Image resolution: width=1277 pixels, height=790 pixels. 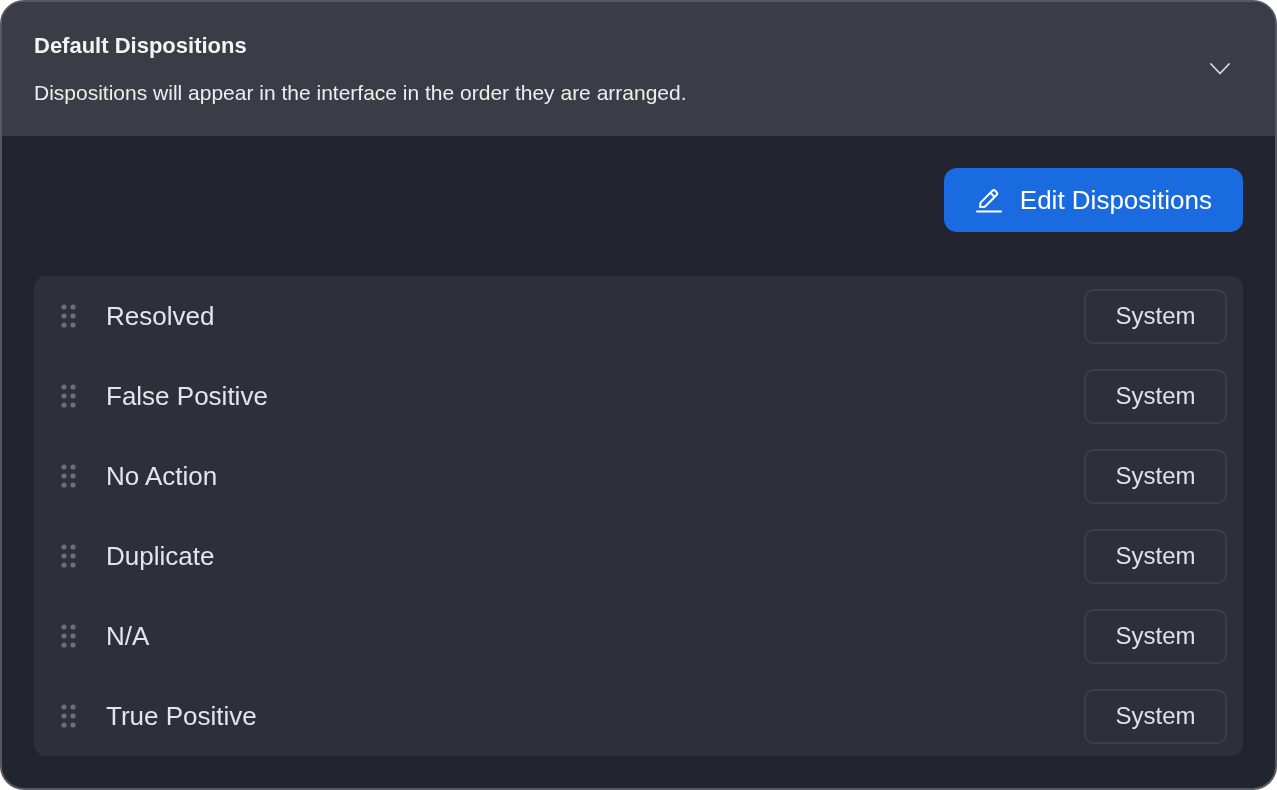 What do you see at coordinates (1093, 200) in the screenshot?
I see `edit-dispositions-button: Edit Dispositions` at bounding box center [1093, 200].